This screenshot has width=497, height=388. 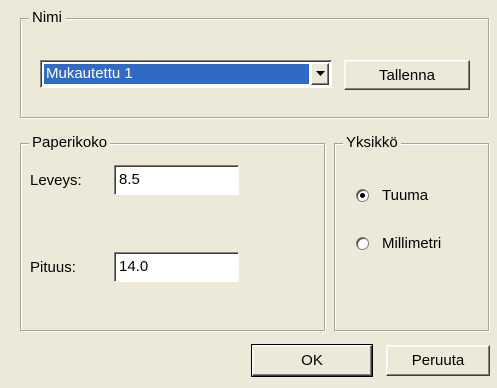 I want to click on paper-size-group-title: Paperikoko, so click(x=70, y=143).